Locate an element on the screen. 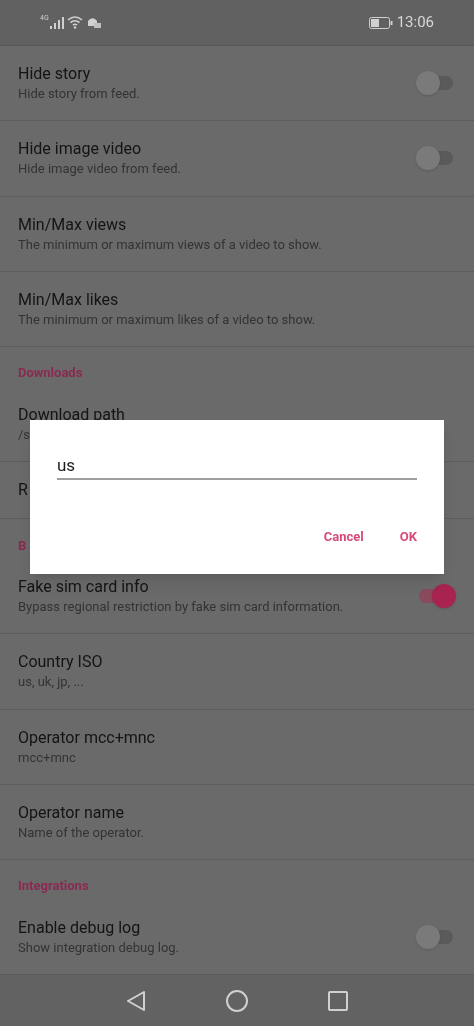 The width and height of the screenshot is (474, 1026). setting-title: Download path is located at coordinates (72, 414).